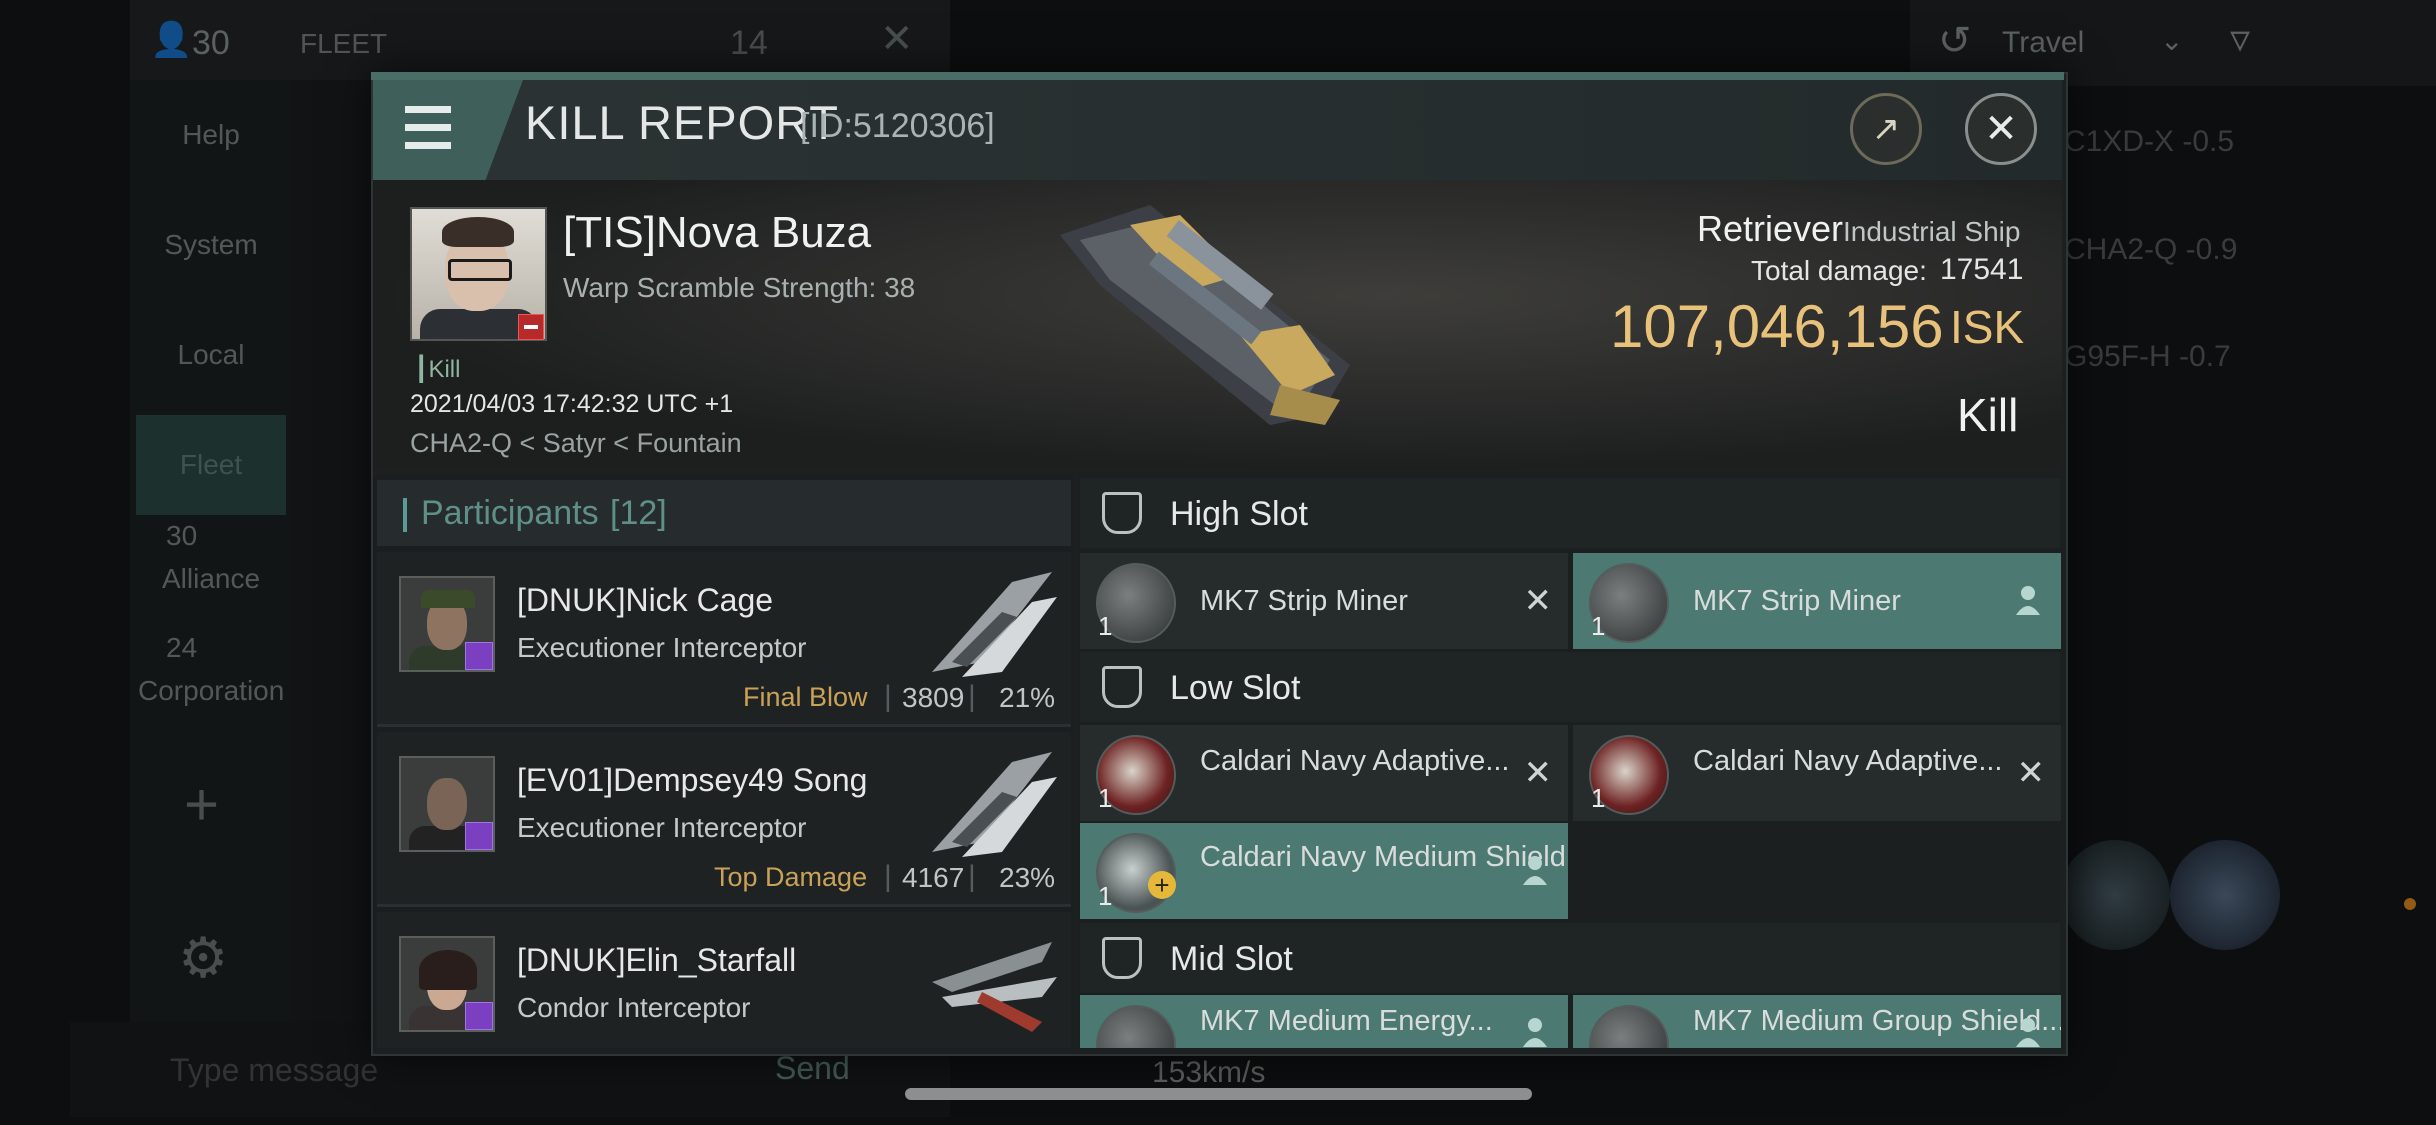 This screenshot has height=1125, width=2436. What do you see at coordinates (1839, 270) in the screenshot?
I see `total-damage-label: Total damage:` at bounding box center [1839, 270].